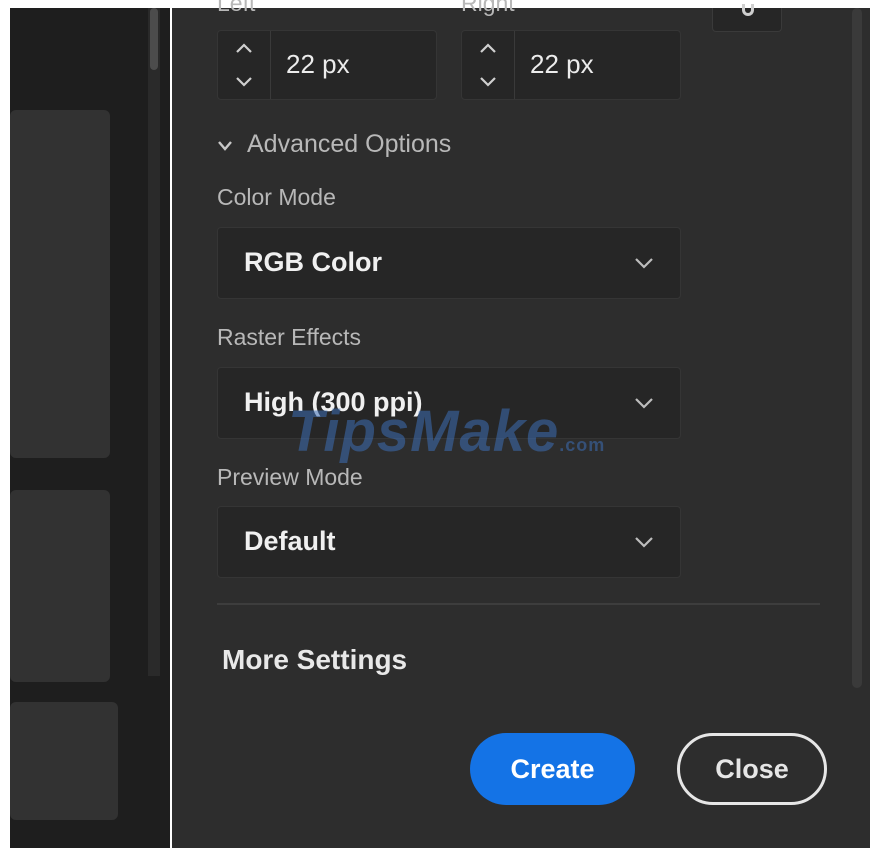  Describe the element at coordinates (518, 604) in the screenshot. I see `section-divider` at that location.